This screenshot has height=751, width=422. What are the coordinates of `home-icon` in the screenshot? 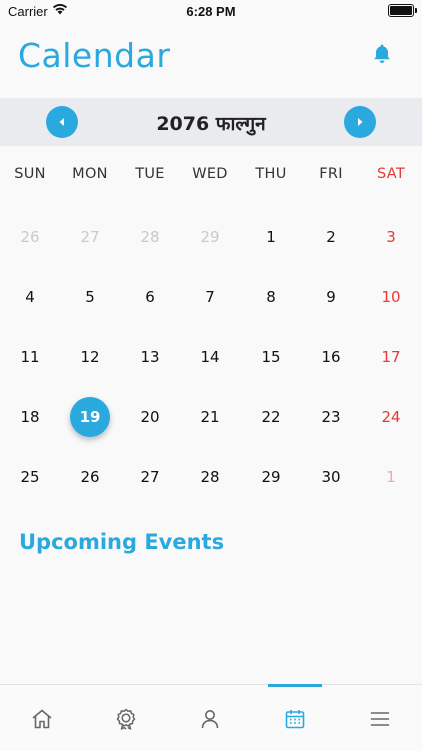 It's located at (42, 719).